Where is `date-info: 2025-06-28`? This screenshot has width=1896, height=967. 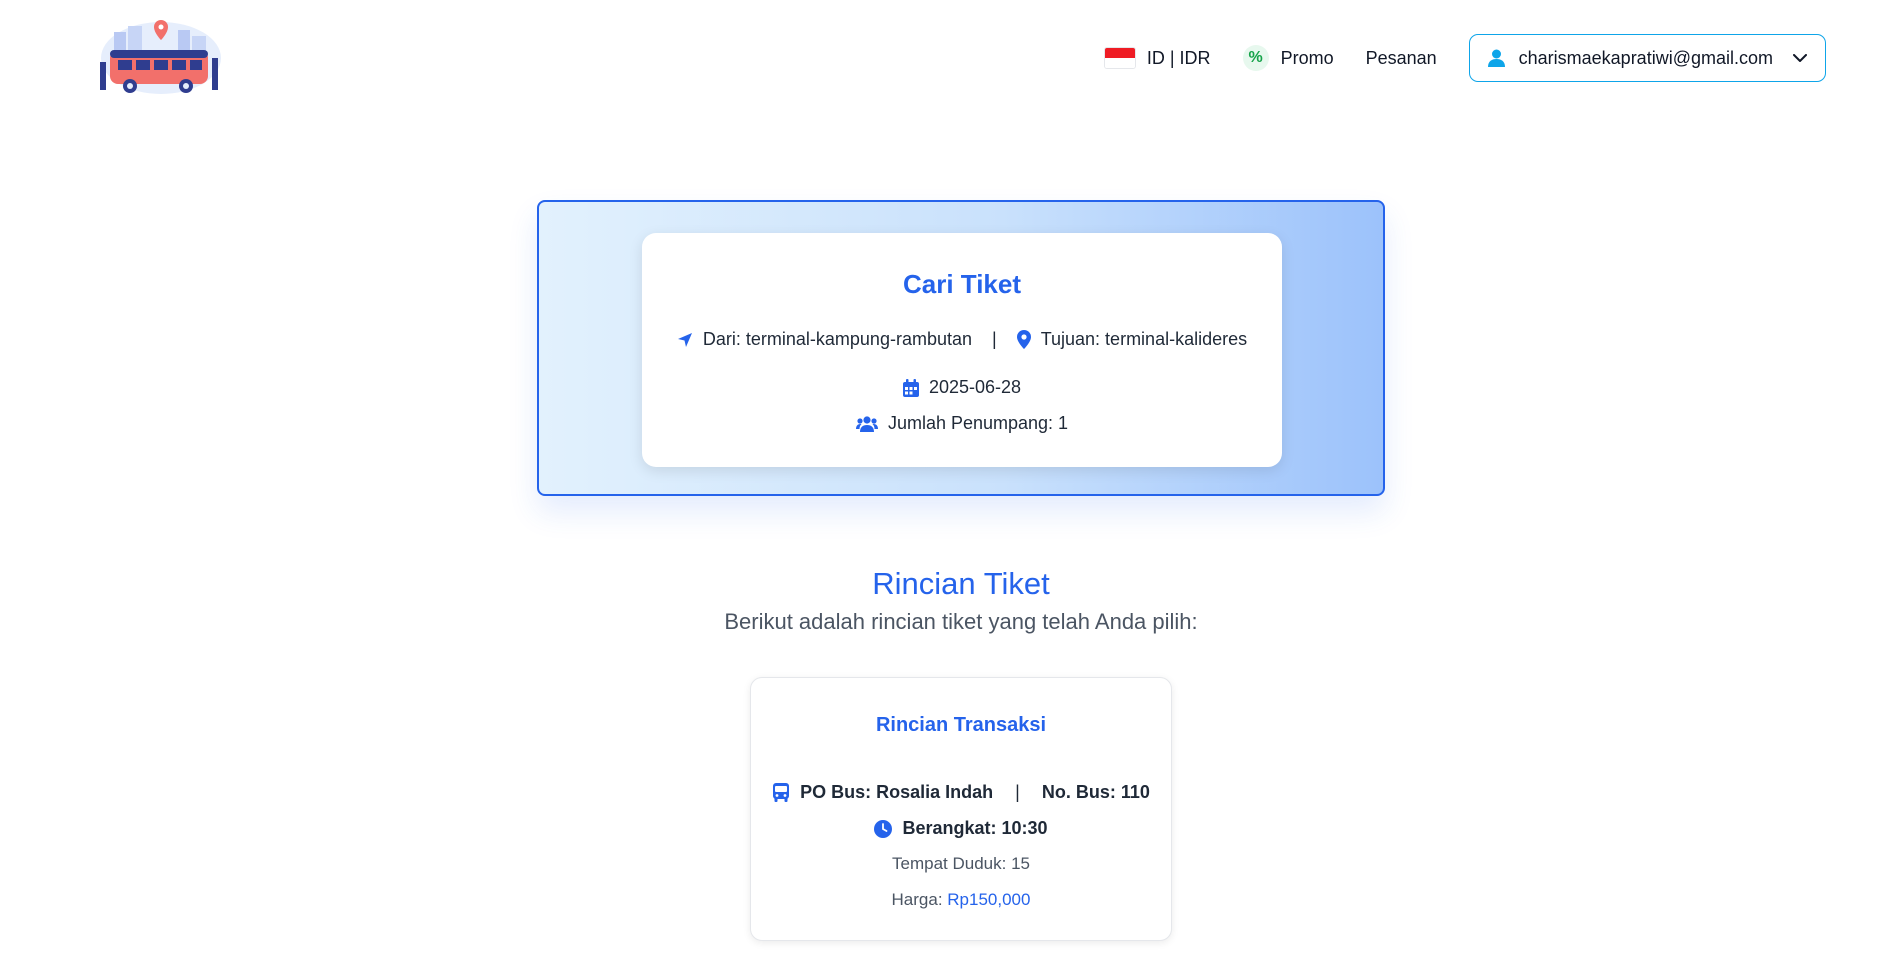 date-info: 2025-06-28 is located at coordinates (962, 387).